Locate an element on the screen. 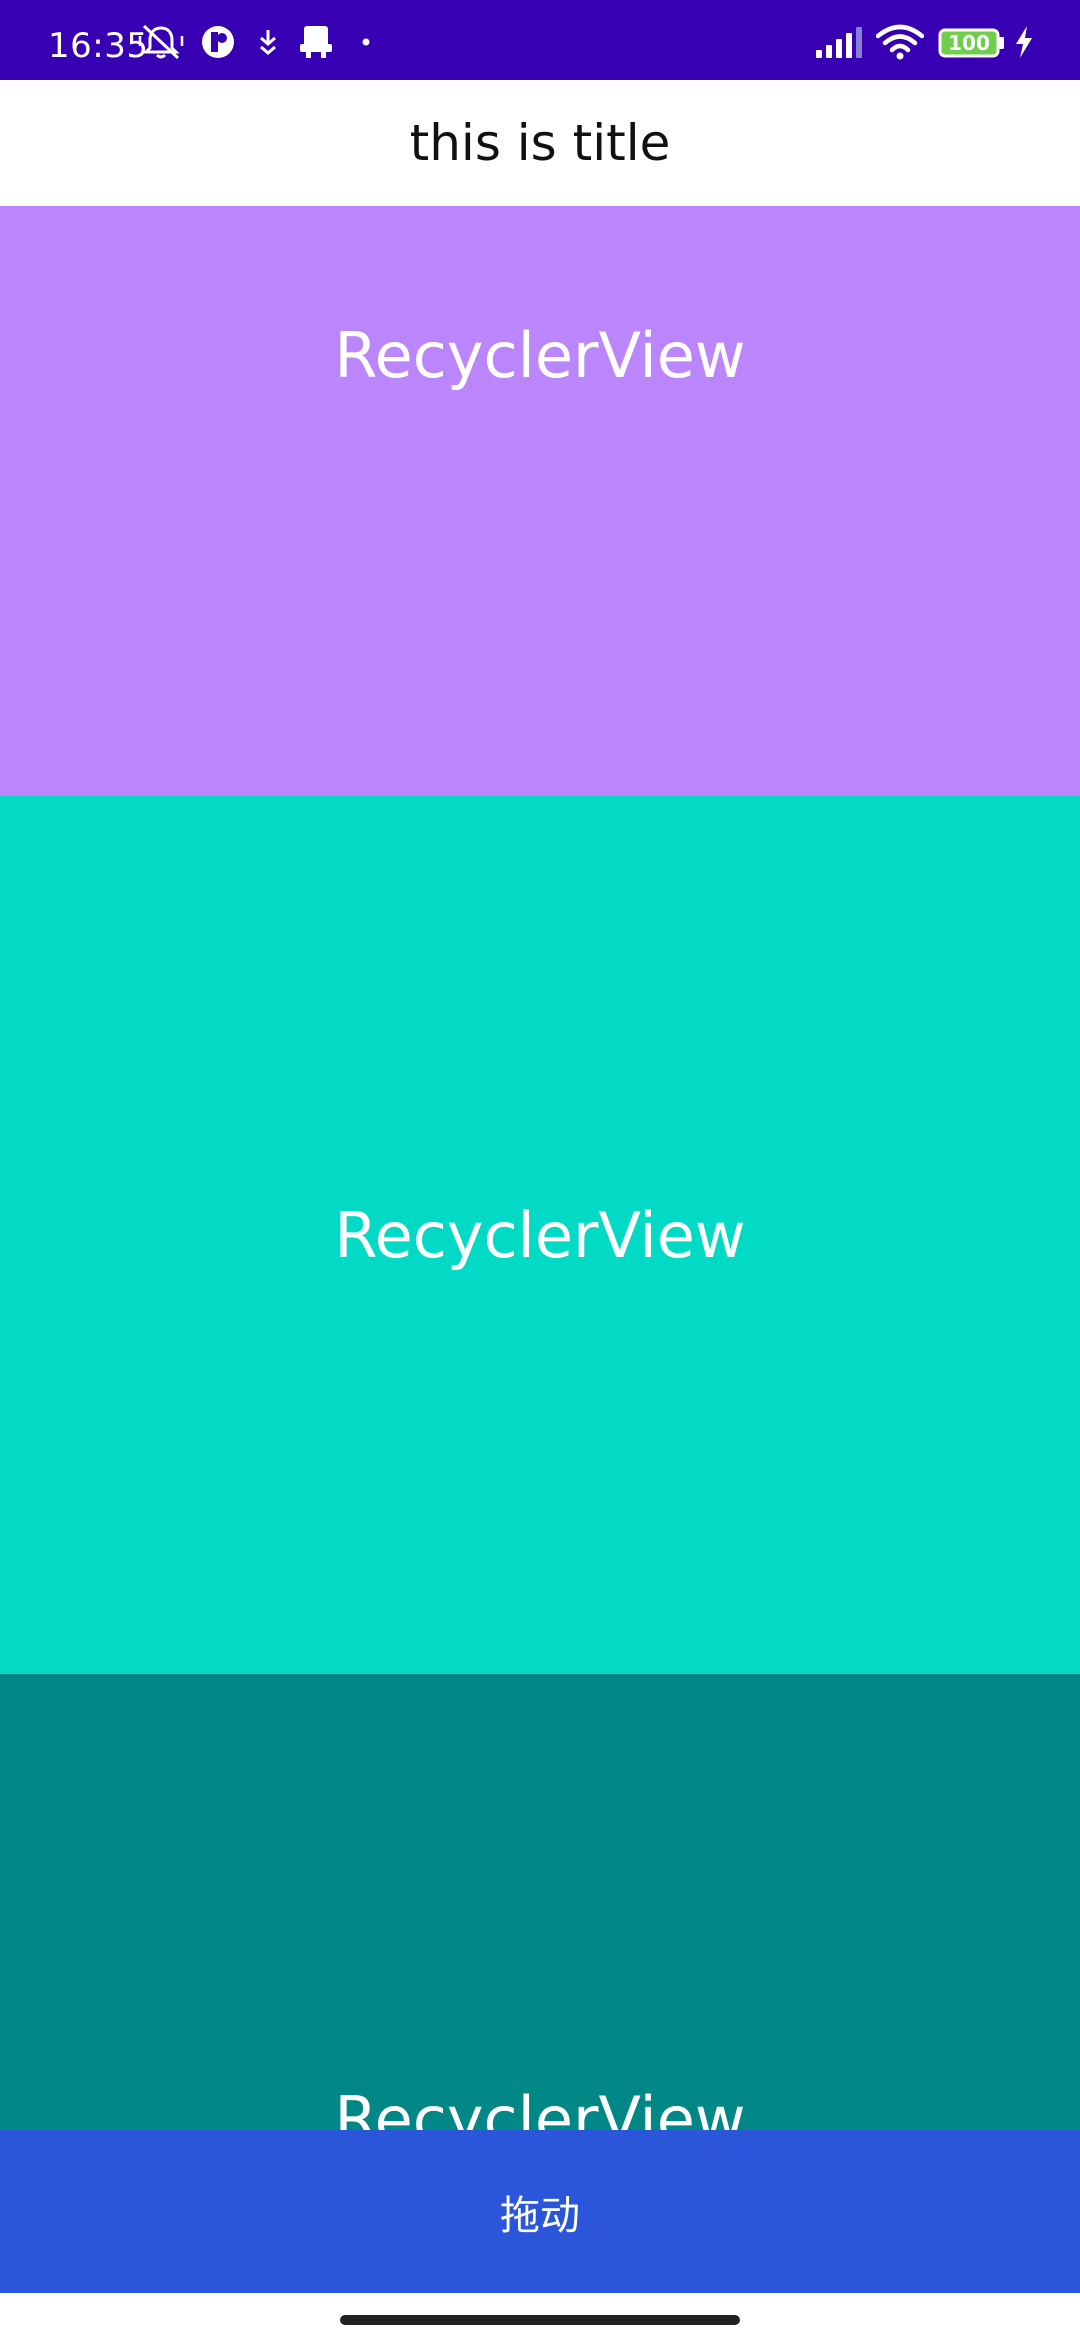 This screenshot has width=1080, height=2340. dot-icon is located at coordinates (366, 42).